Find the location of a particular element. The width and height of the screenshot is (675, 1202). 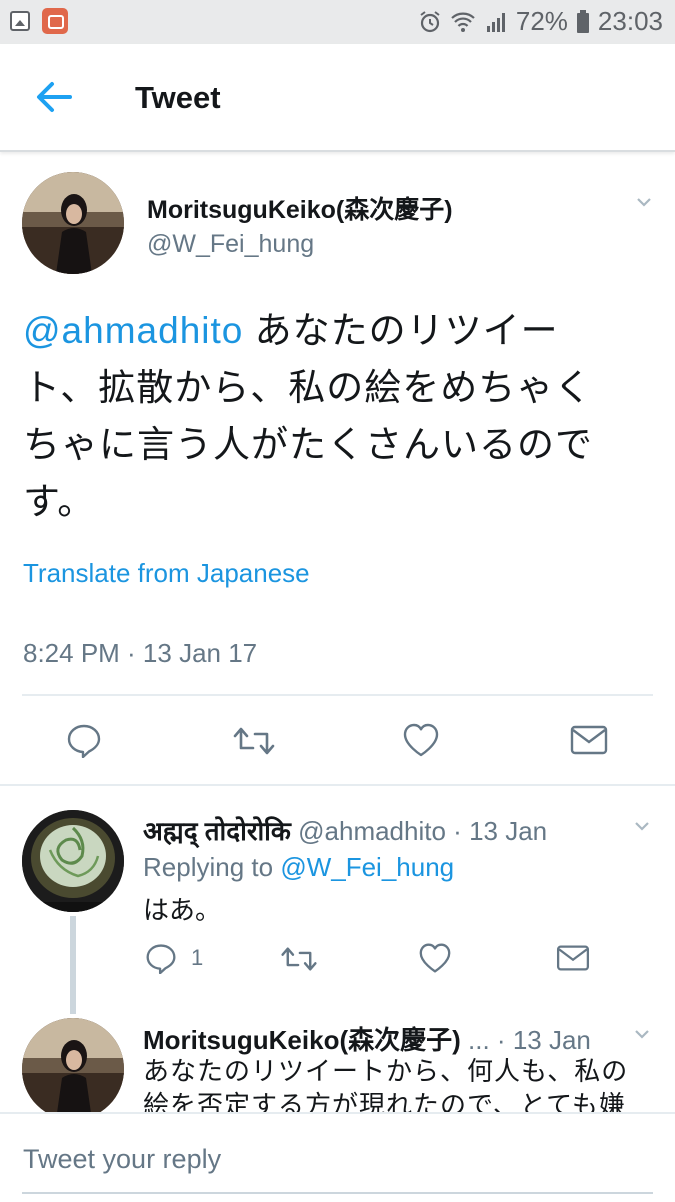

reply-header: MoritsuguKeiko(森次慶子) ... · 13 Jan is located at coordinates (367, 1038).